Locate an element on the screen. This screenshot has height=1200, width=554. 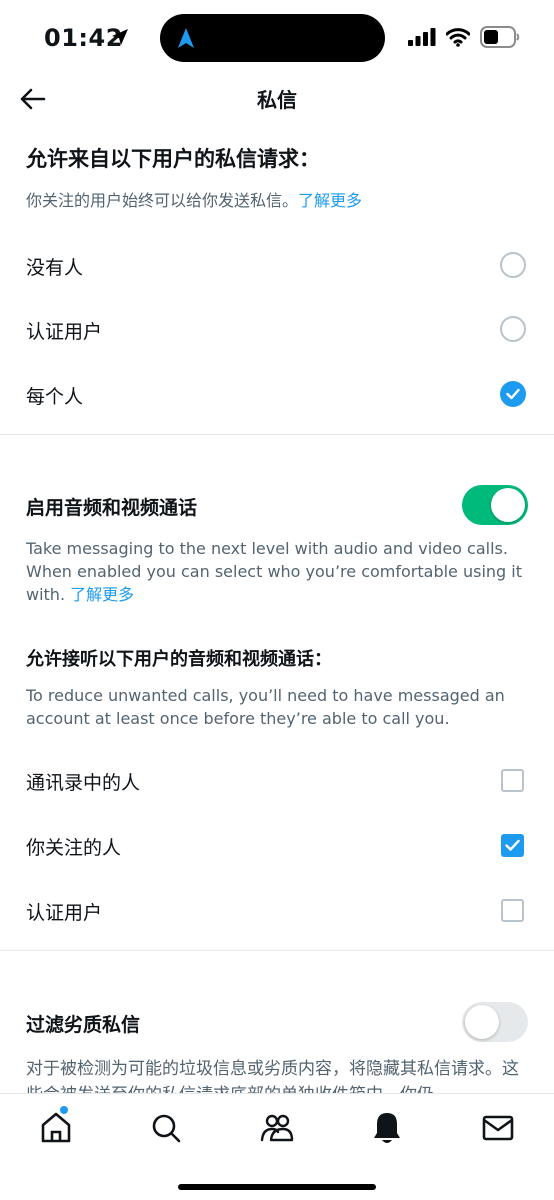
filter-toggle-label: 过滤劣质私信 is located at coordinates (83, 1025).